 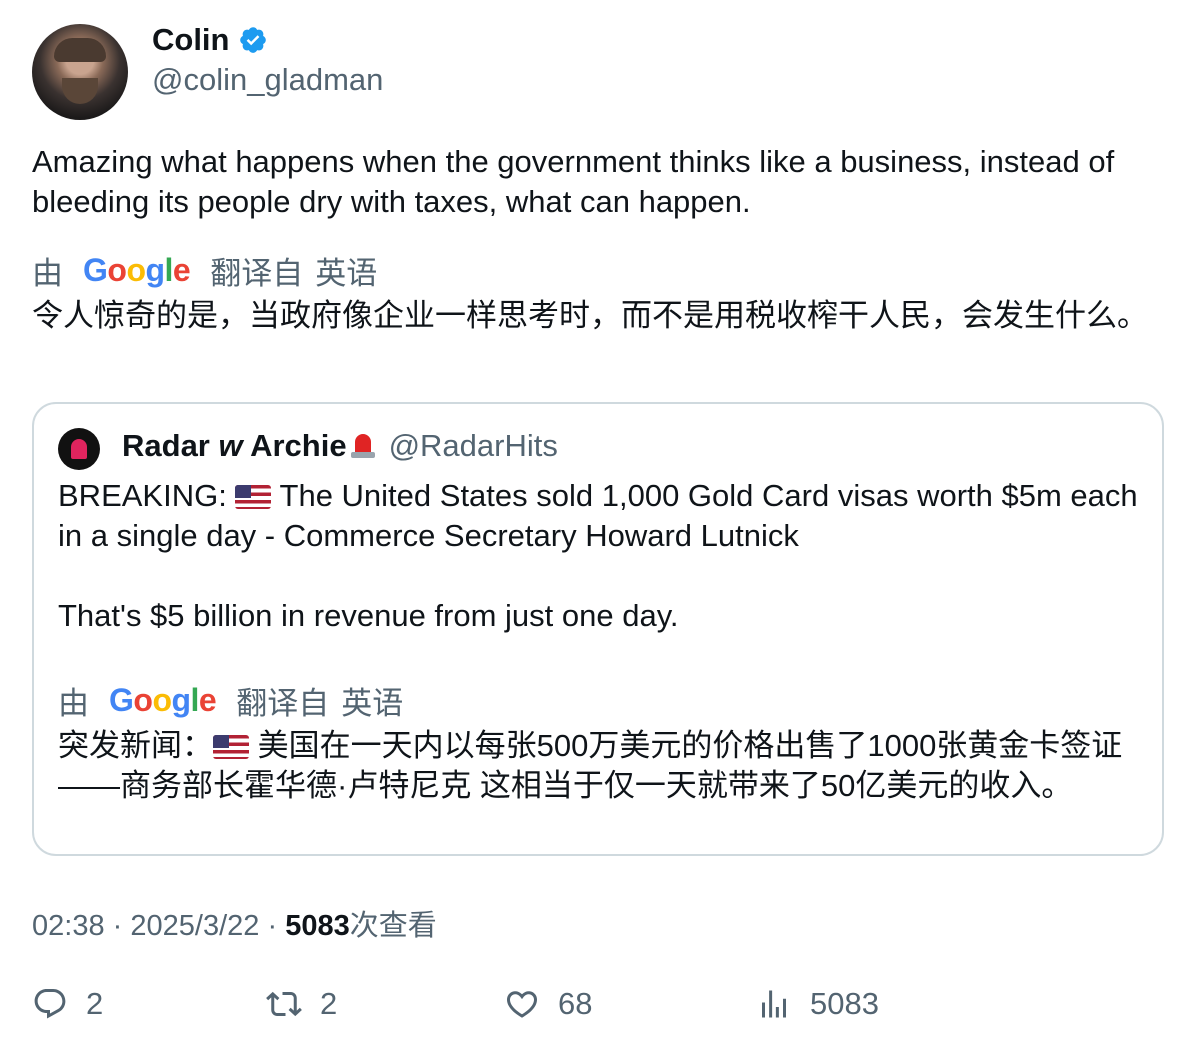 I want to click on action-bar: 2 2 68 5083, so click(x=598, y=1011).